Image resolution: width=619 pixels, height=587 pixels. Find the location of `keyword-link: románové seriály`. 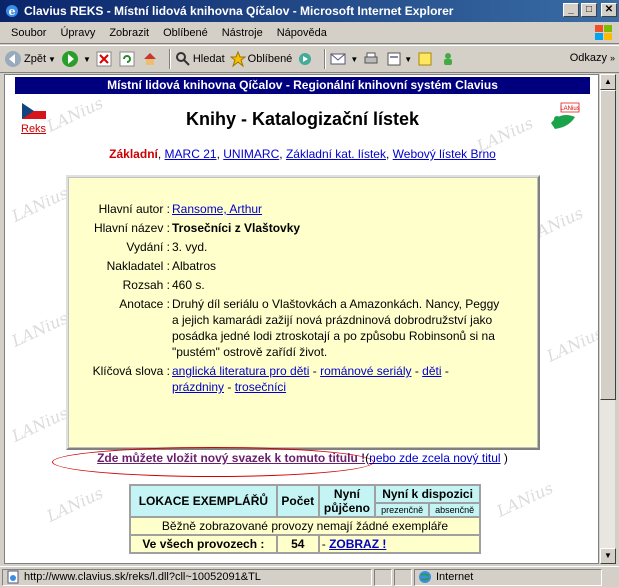

keyword-link: románové seriály is located at coordinates (365, 371).